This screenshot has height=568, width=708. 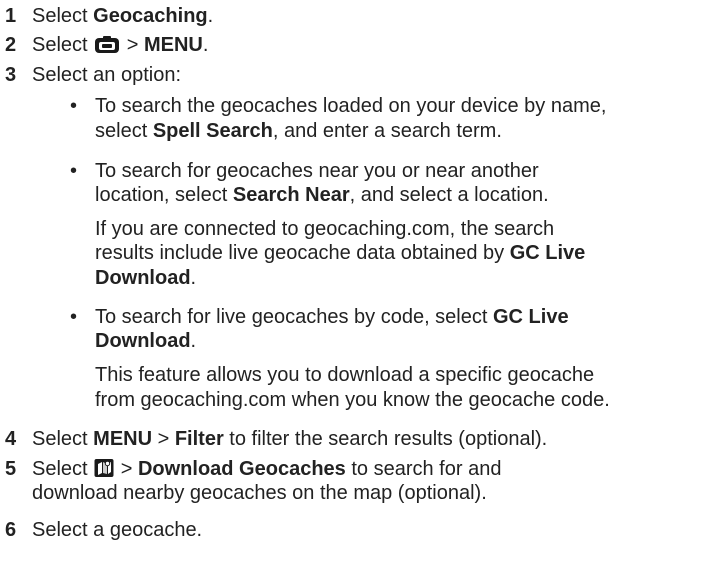 I want to click on step-number: 2, so click(x=11, y=45).